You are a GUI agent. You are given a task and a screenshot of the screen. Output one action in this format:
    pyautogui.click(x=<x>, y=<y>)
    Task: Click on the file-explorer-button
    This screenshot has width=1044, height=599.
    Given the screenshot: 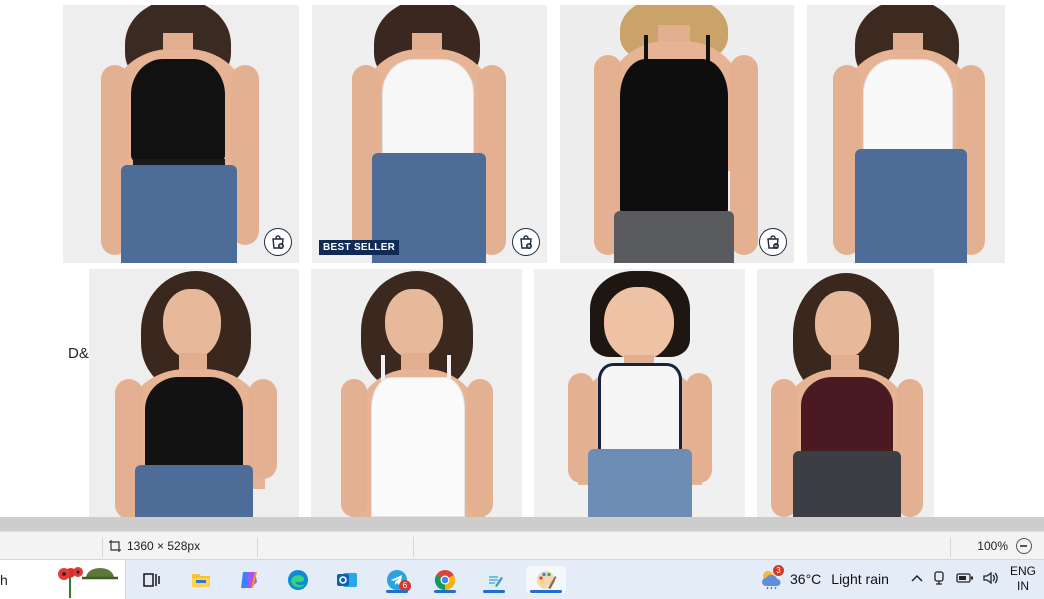 What is the action you would take?
    pyautogui.click(x=201, y=580)
    